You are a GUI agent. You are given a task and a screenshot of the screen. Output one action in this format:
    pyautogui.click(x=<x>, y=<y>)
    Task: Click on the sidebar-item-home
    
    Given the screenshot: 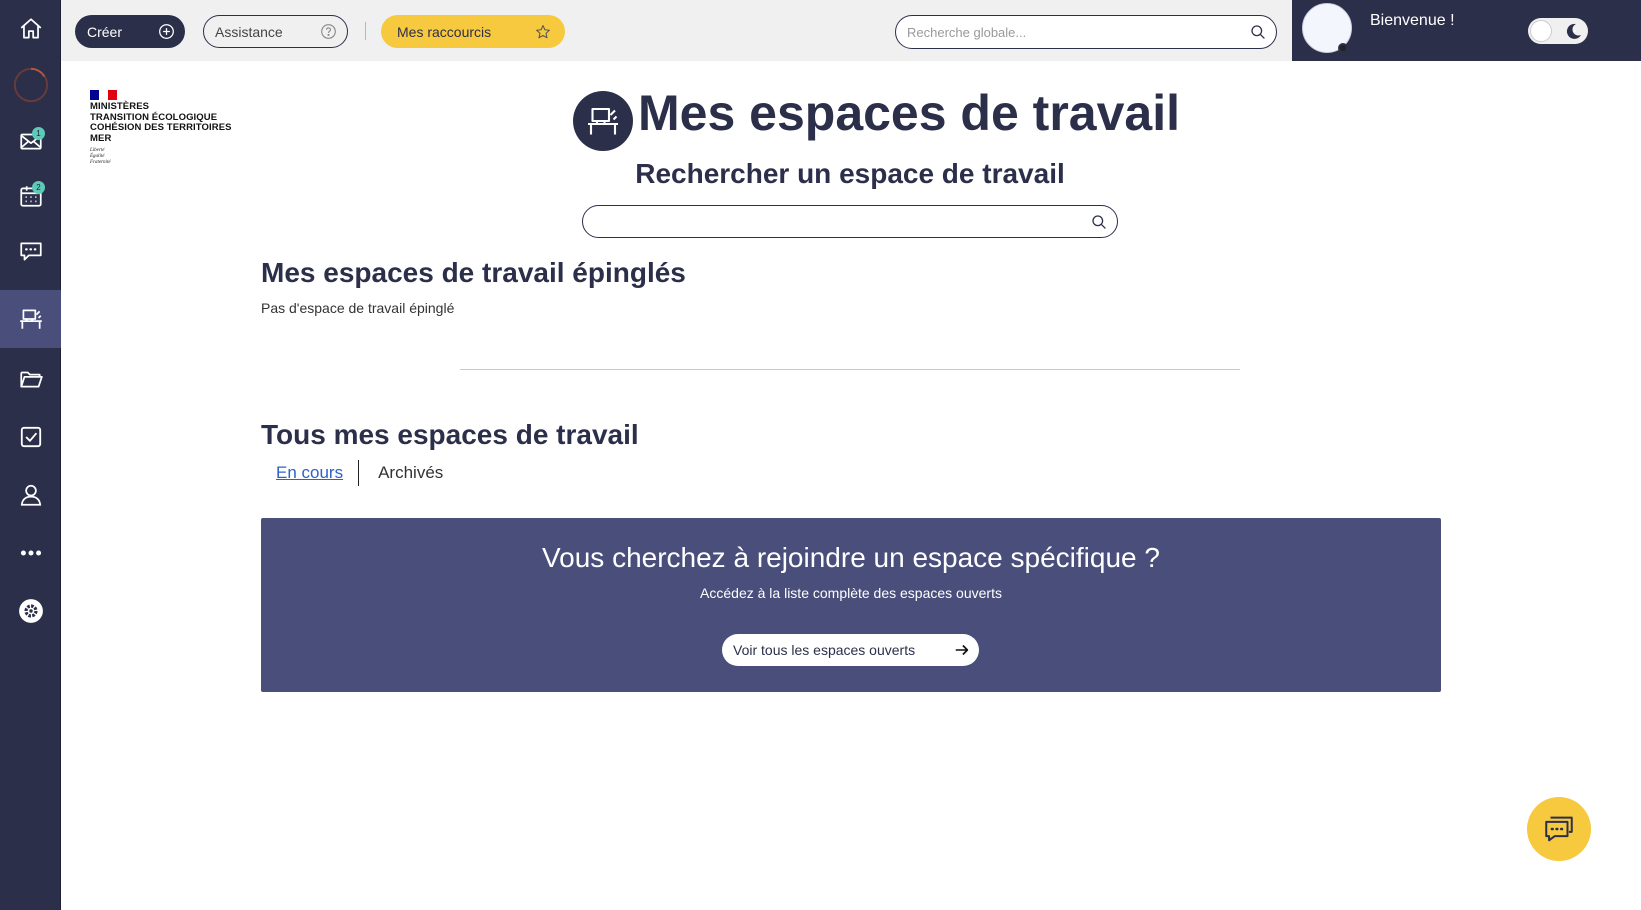 What is the action you would take?
    pyautogui.click(x=30, y=29)
    